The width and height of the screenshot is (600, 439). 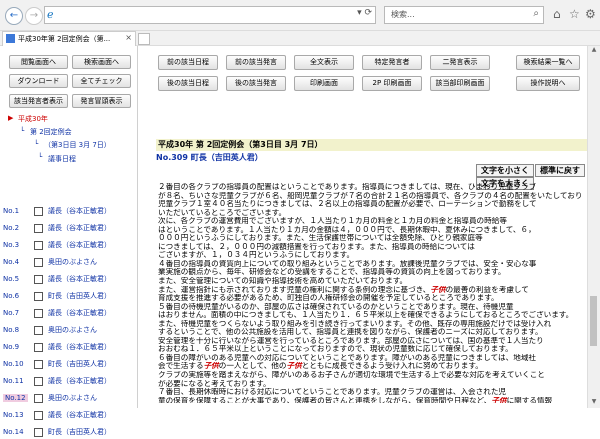 I want to click on forward-button: →, so click(x=34, y=16).